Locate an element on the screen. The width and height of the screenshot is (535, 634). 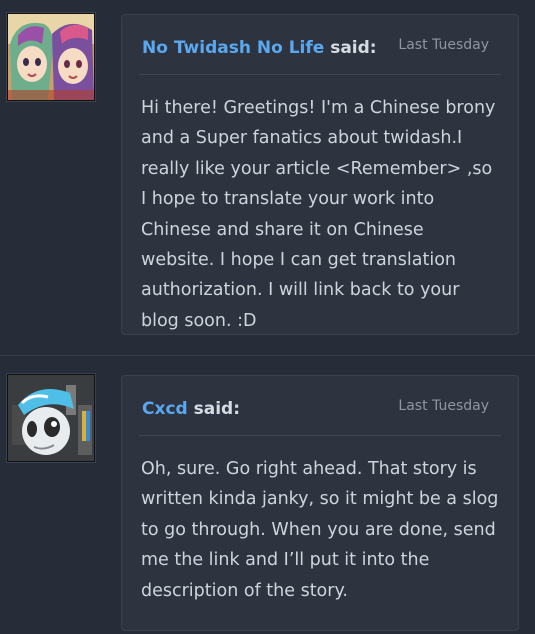
author-line: Cxcd said: is located at coordinates (191, 409).